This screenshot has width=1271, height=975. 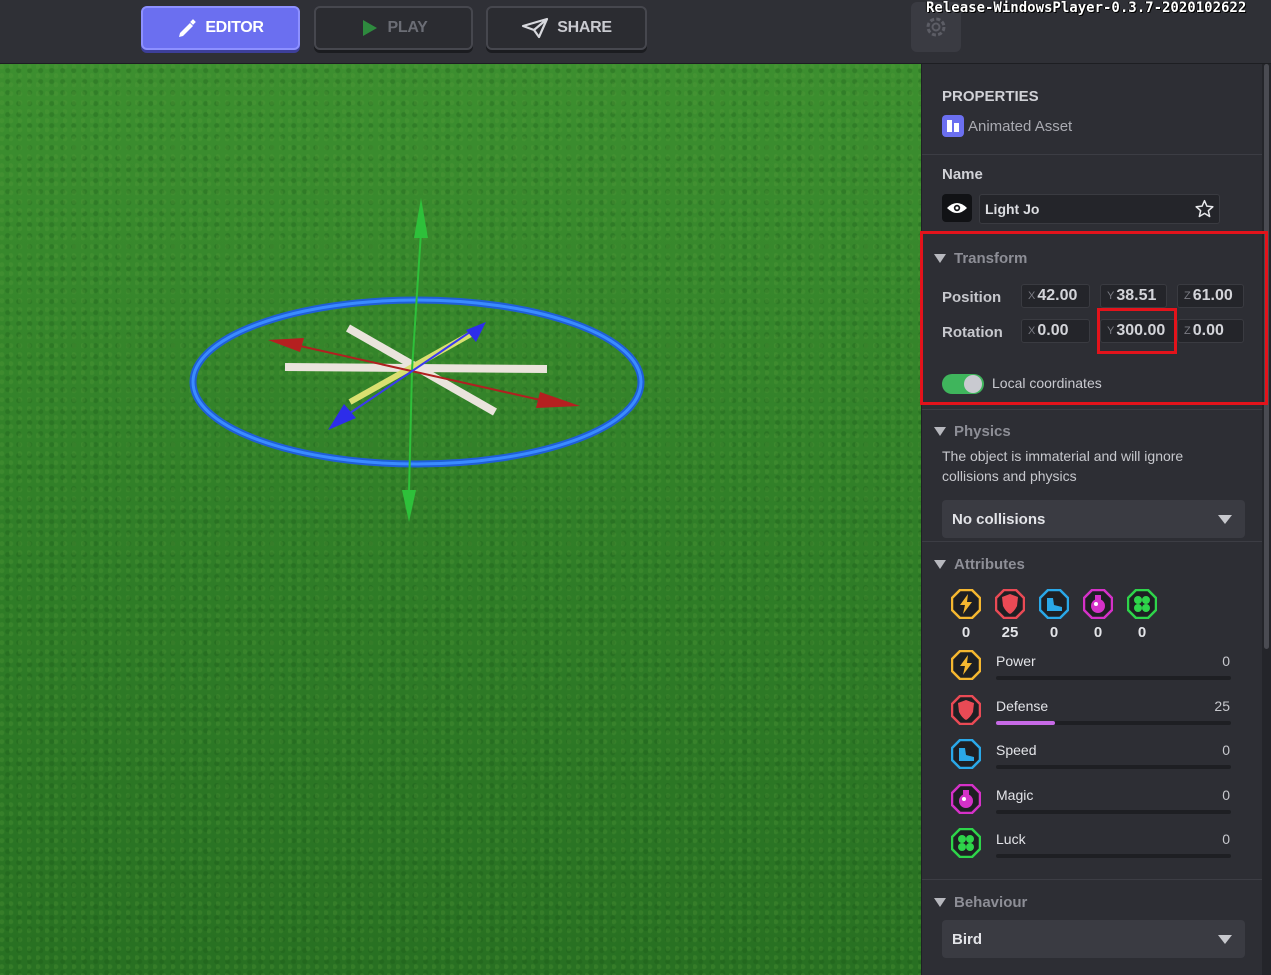 I want to click on rotation-ring-highlight, so click(x=417, y=382).